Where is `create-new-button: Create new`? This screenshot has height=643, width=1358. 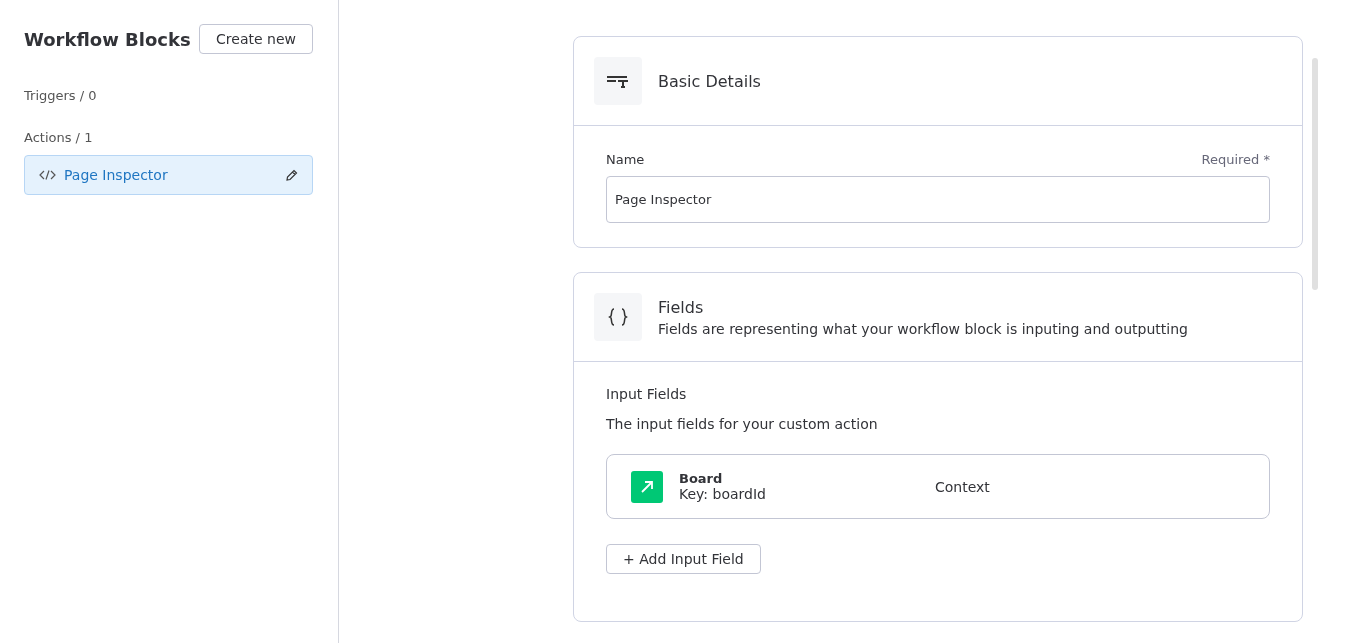
create-new-button: Create new is located at coordinates (256, 39).